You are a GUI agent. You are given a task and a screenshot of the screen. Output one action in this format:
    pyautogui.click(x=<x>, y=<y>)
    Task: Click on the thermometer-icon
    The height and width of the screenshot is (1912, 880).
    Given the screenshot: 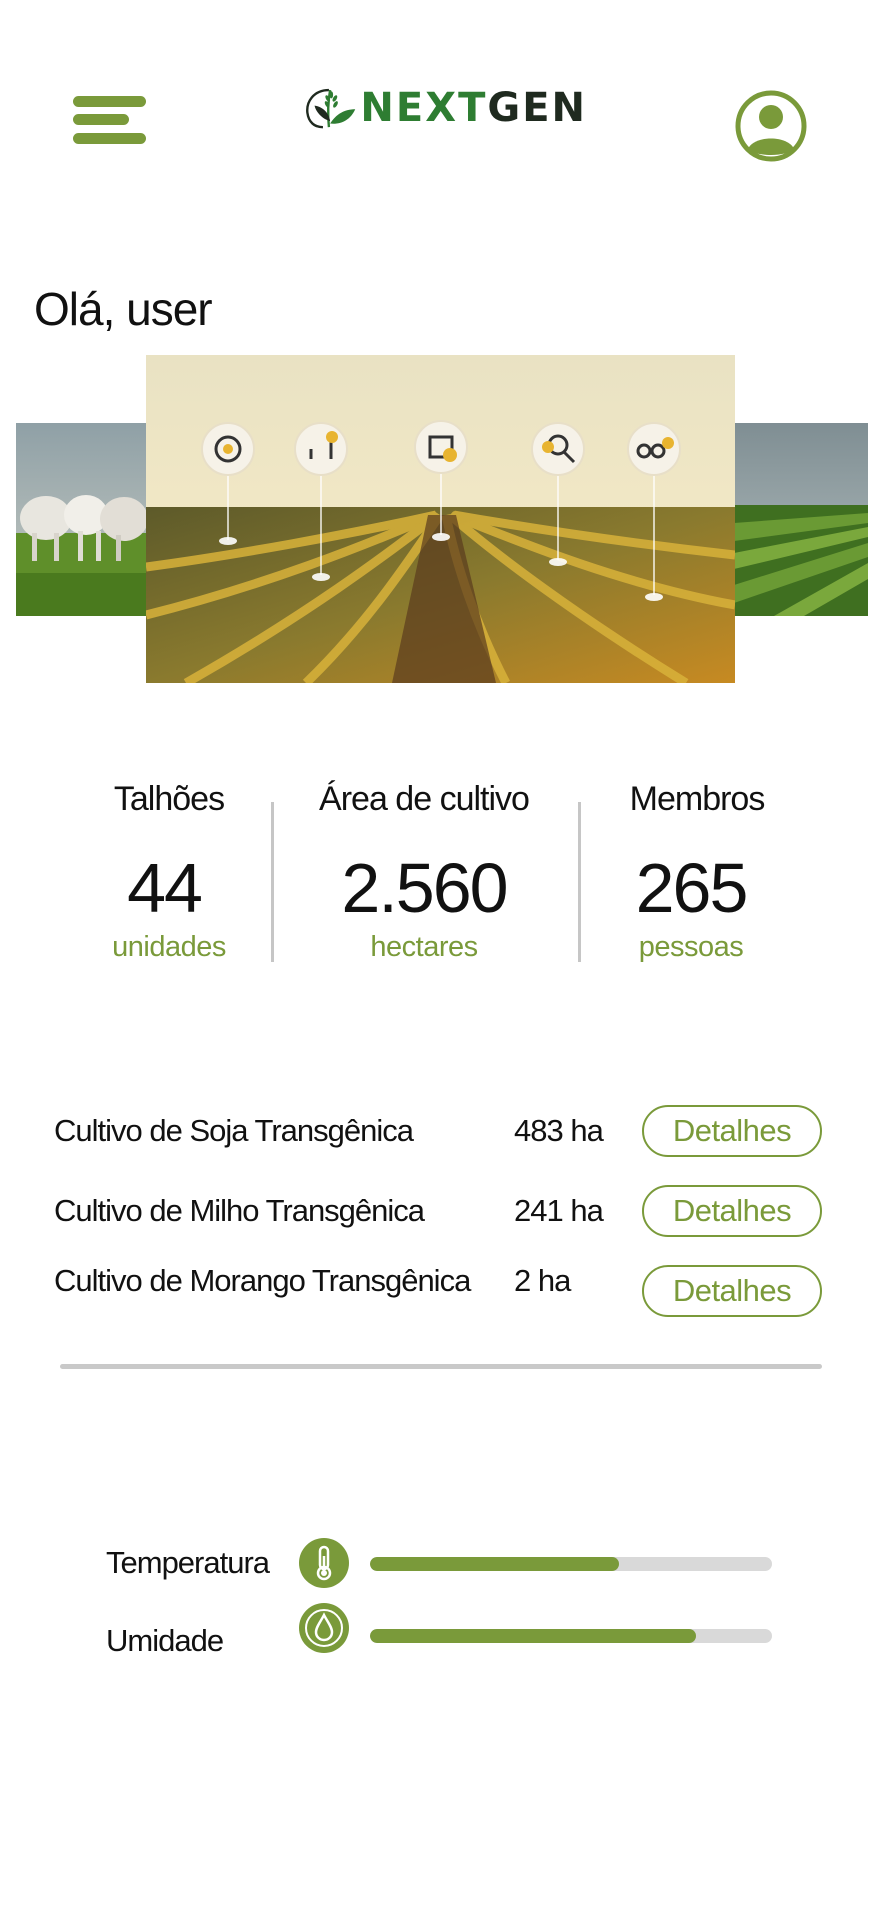 What is the action you would take?
    pyautogui.click(x=324, y=1563)
    